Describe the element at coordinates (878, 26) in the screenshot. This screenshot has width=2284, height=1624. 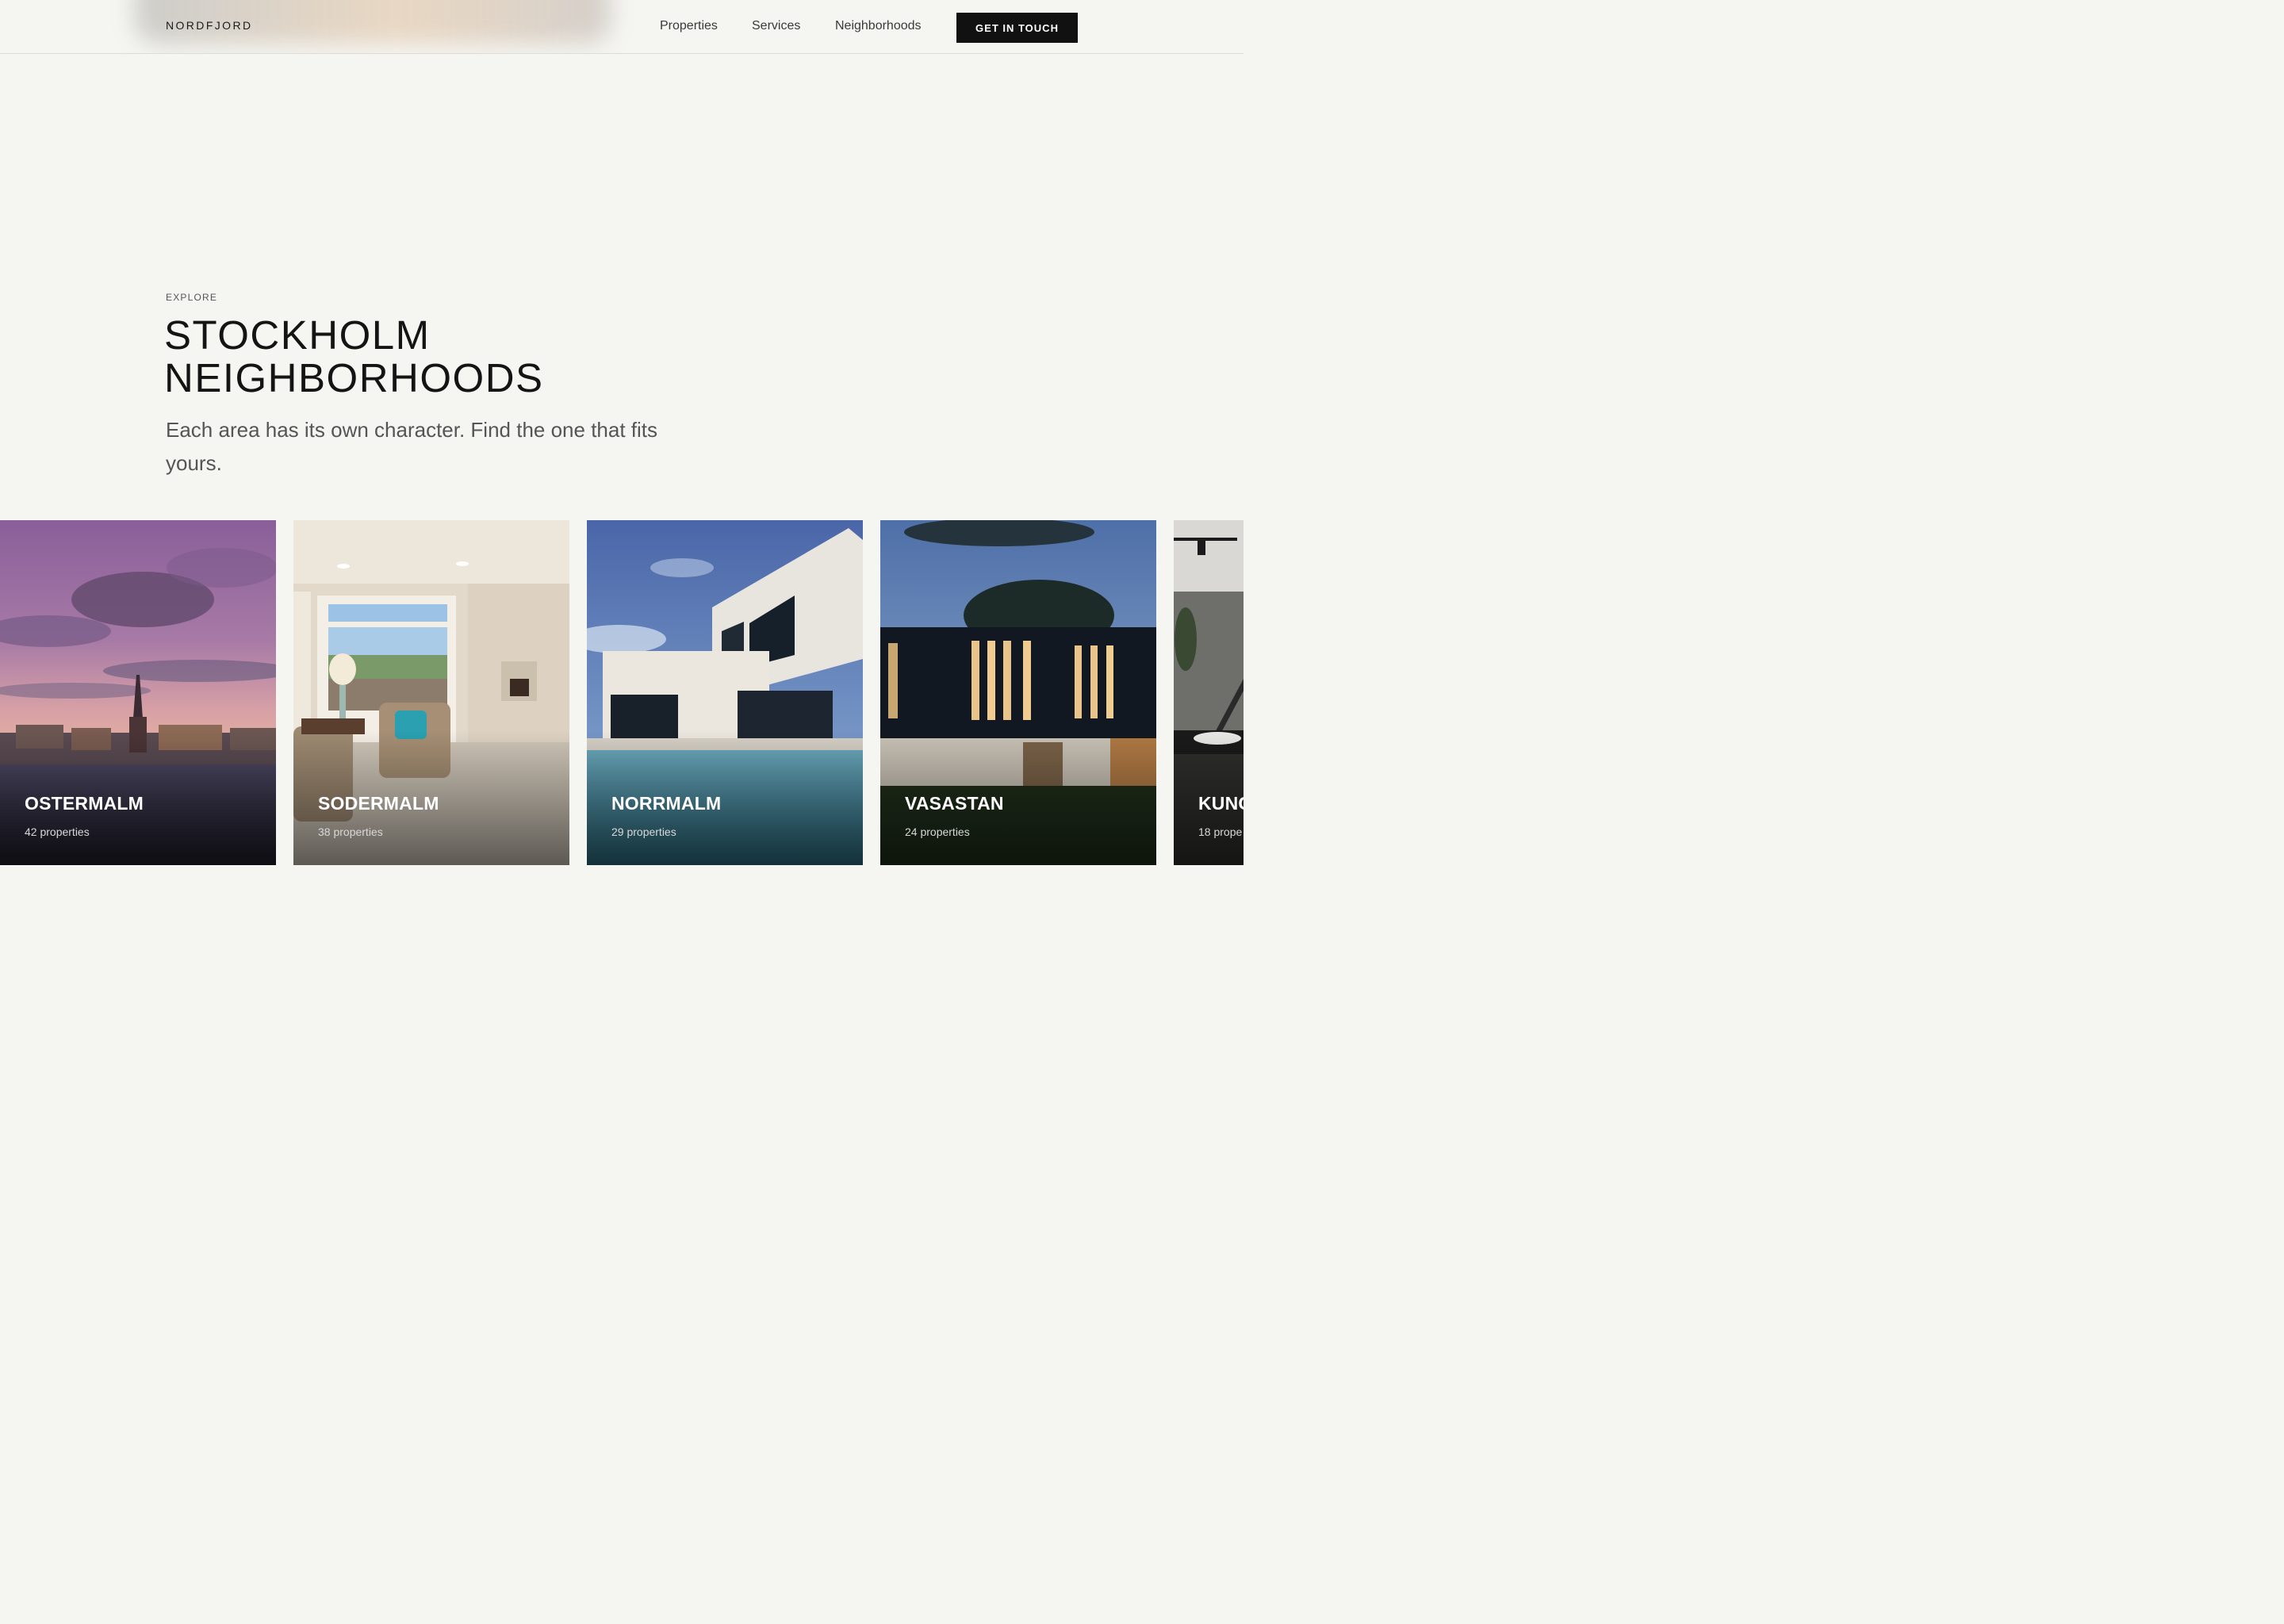
I see `nav-link-neighborhoods: Neighborhoods` at that location.